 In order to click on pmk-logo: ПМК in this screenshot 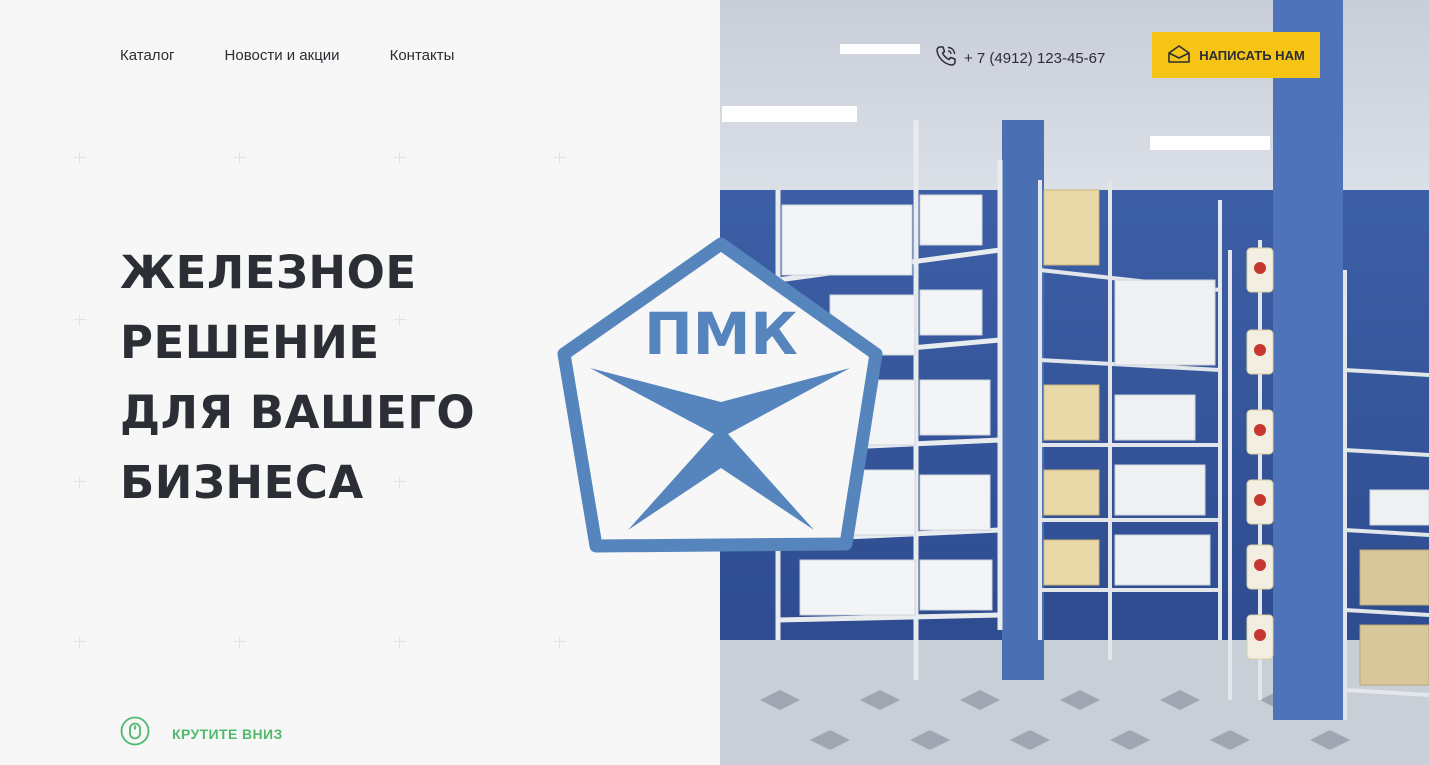, I will do `click(721, 397)`.